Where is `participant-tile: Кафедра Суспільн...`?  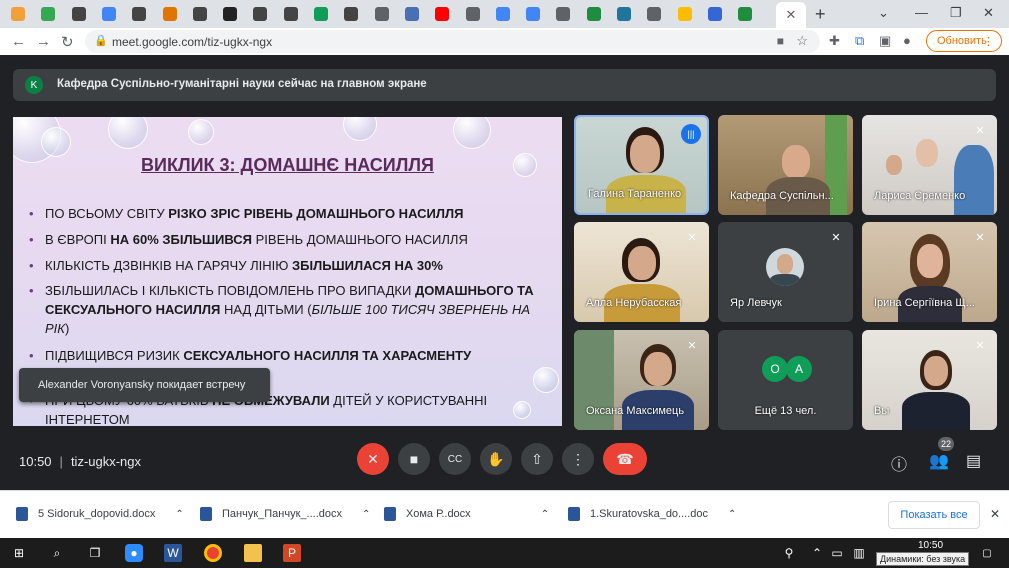 participant-tile: Кафедра Суспільн... is located at coordinates (785, 165).